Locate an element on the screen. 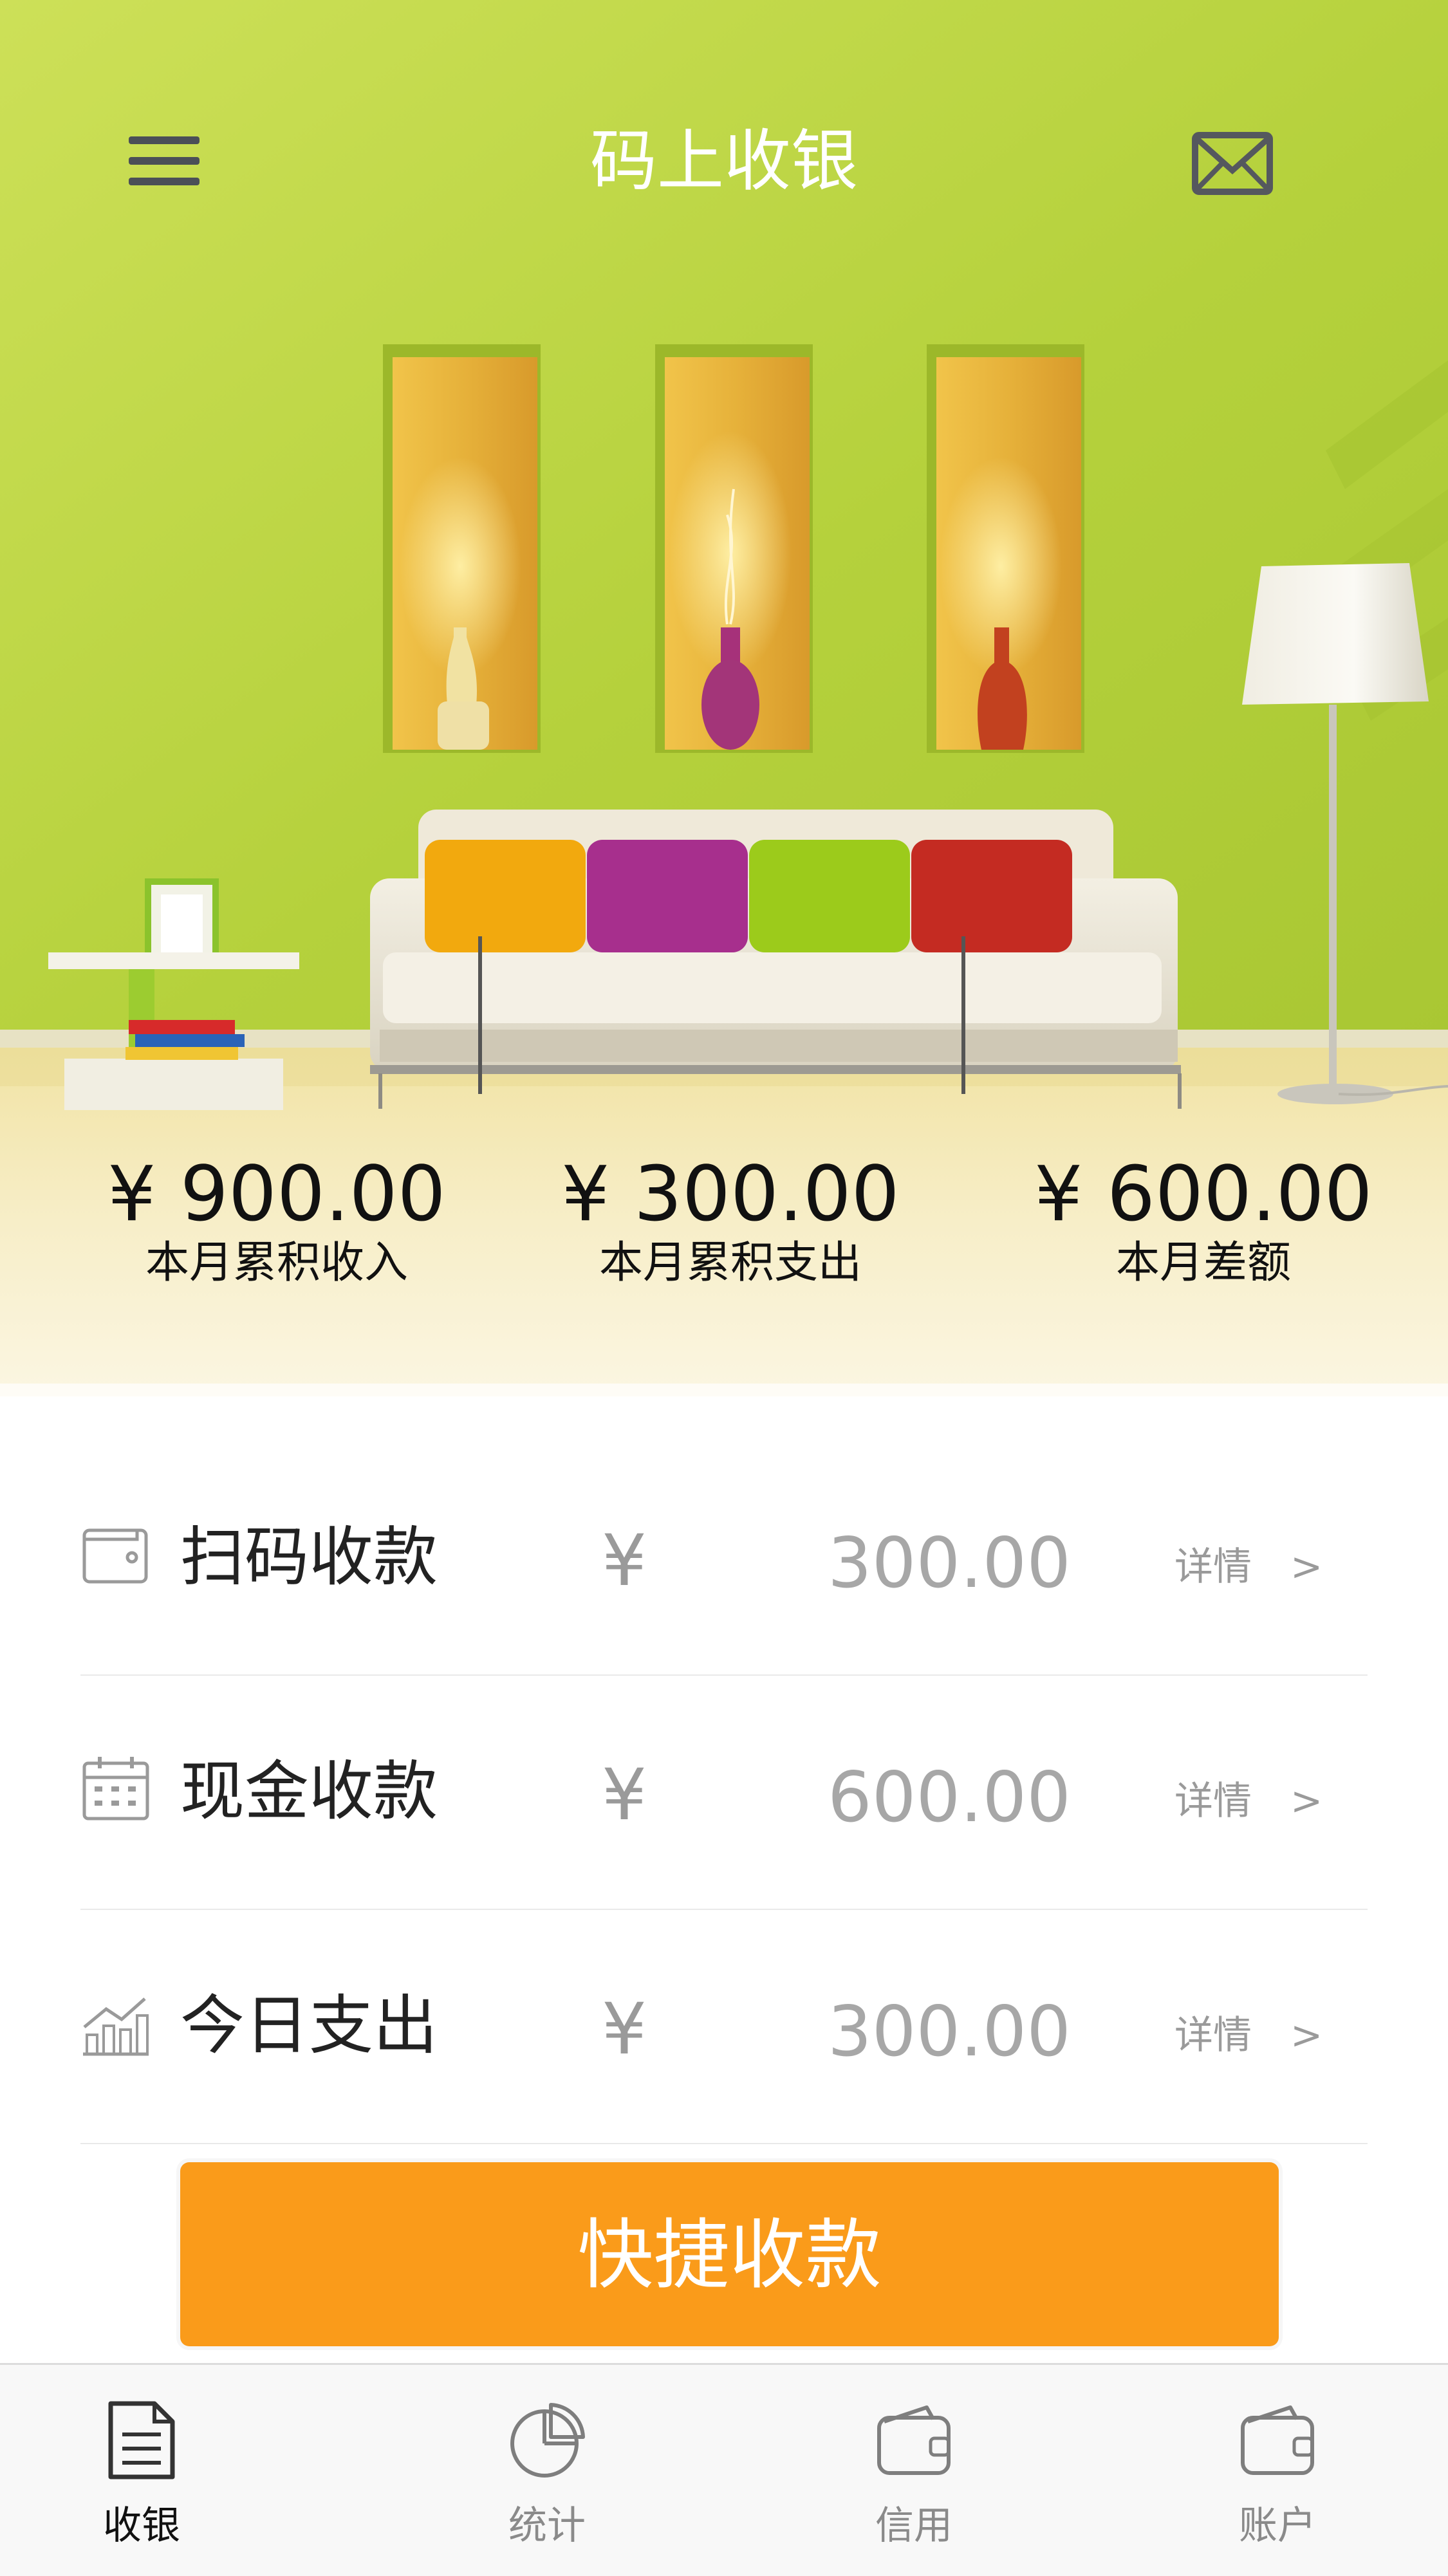 The image size is (1448, 2576). tab-statistics: 统计 is located at coordinates (547, 2470).